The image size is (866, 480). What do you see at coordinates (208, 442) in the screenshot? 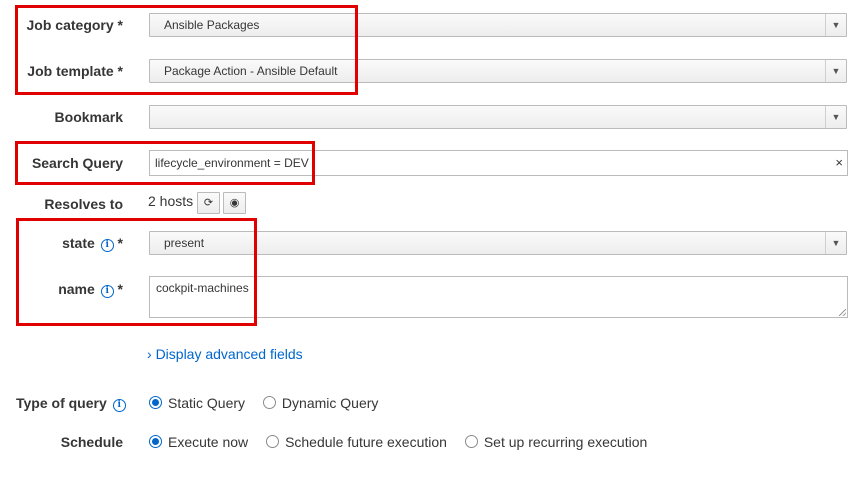
I see `radio-label: Execute now` at bounding box center [208, 442].